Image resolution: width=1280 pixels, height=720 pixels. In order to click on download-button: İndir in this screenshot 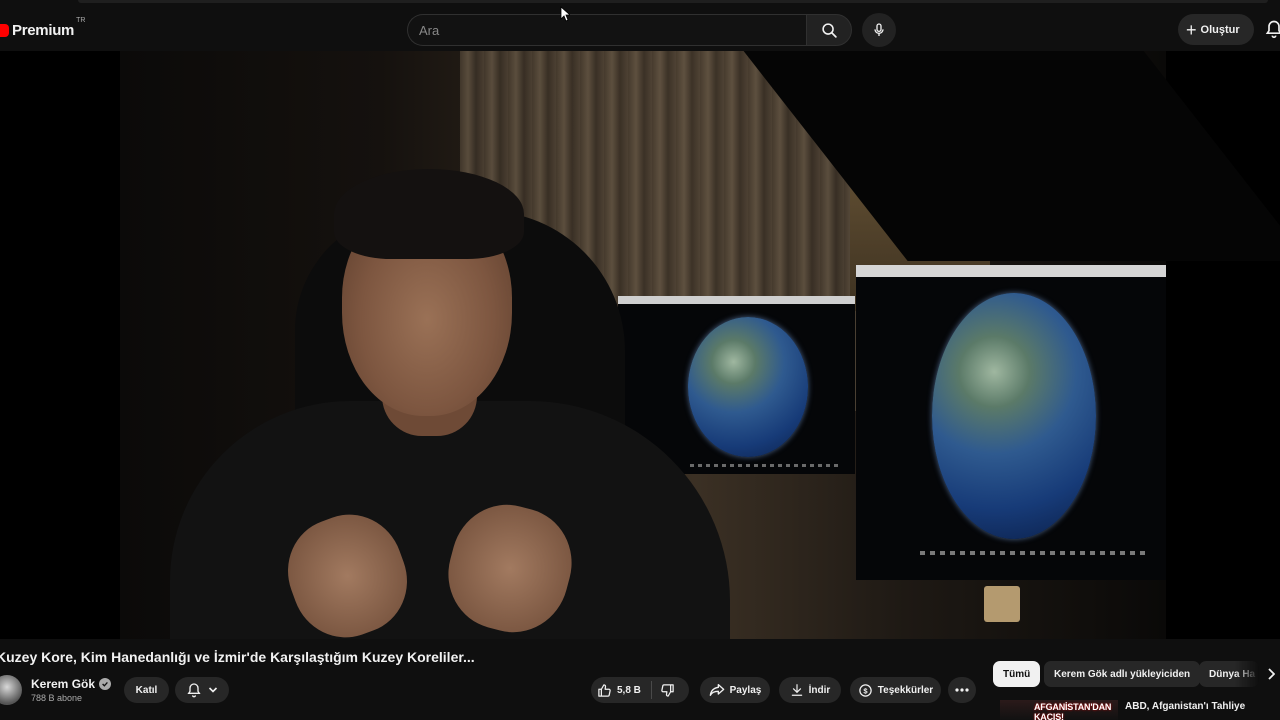, I will do `click(810, 690)`.